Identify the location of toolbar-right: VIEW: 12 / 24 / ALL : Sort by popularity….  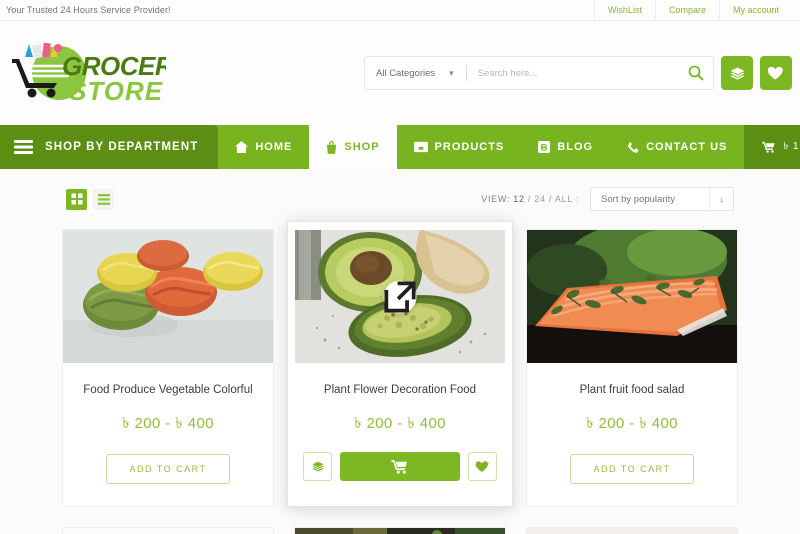
(607, 199).